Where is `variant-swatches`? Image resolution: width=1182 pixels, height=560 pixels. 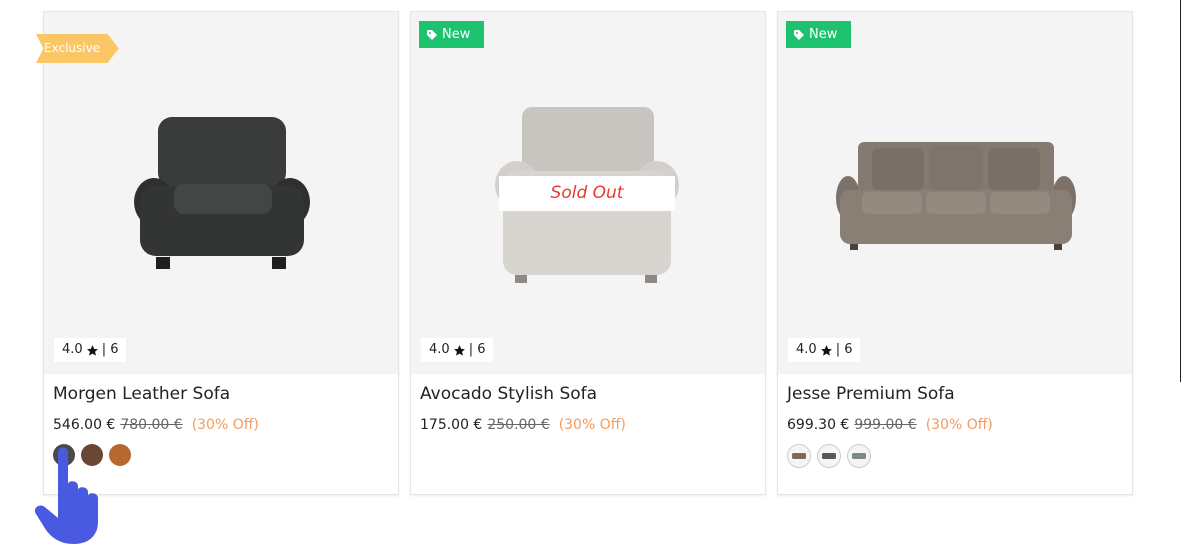
variant-swatches is located at coordinates (829, 456).